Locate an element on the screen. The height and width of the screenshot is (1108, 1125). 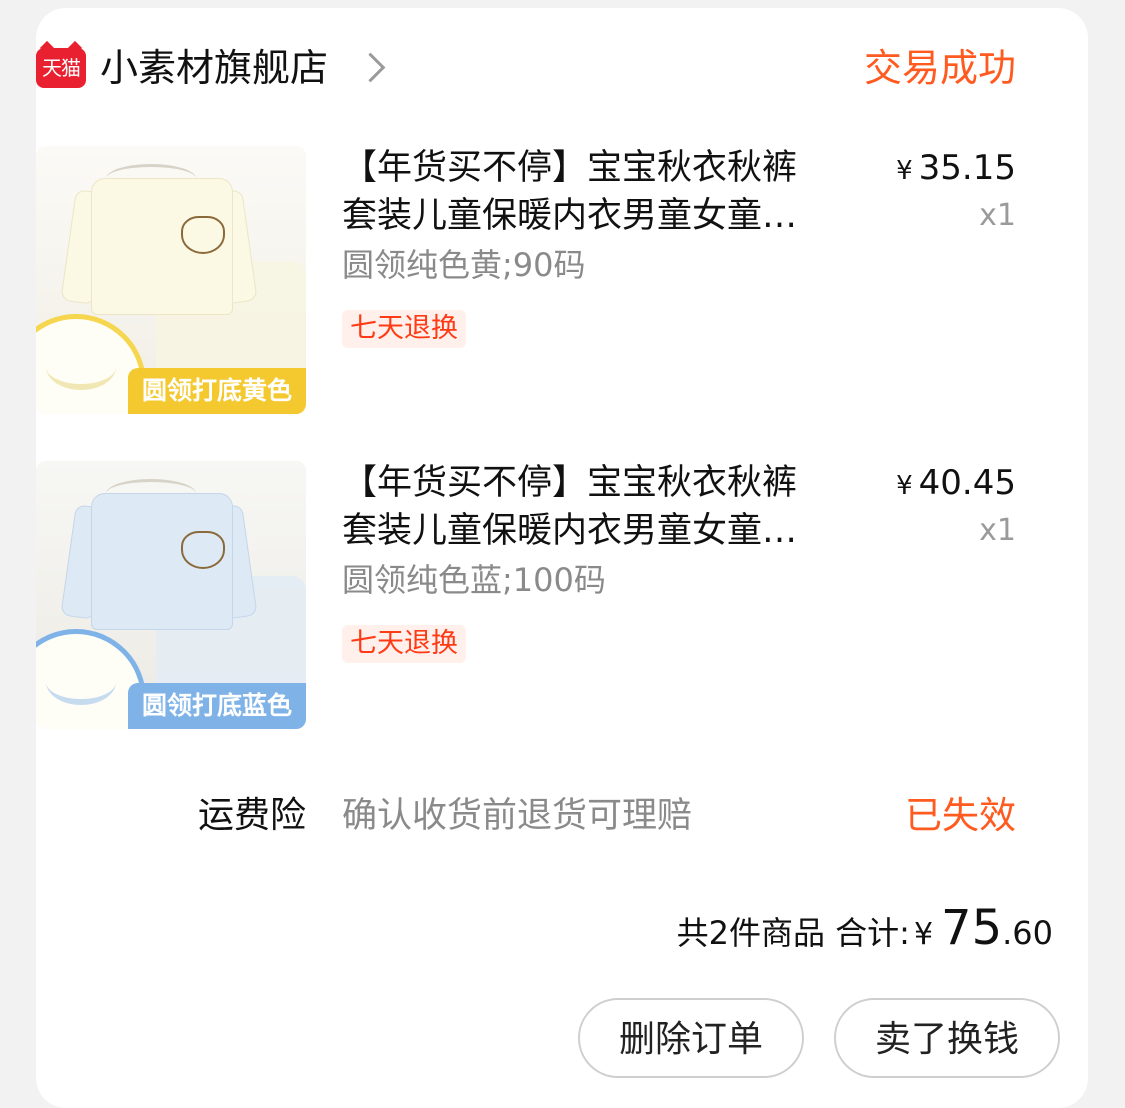
sell-item-button: 卖了换钱 is located at coordinates (947, 1038).